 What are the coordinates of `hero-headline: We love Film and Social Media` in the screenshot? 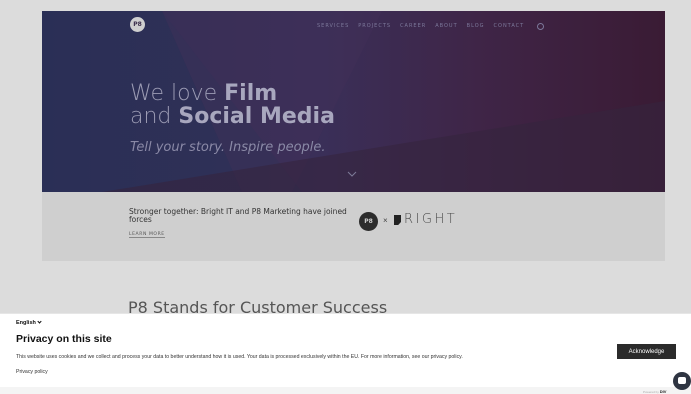 It's located at (232, 105).